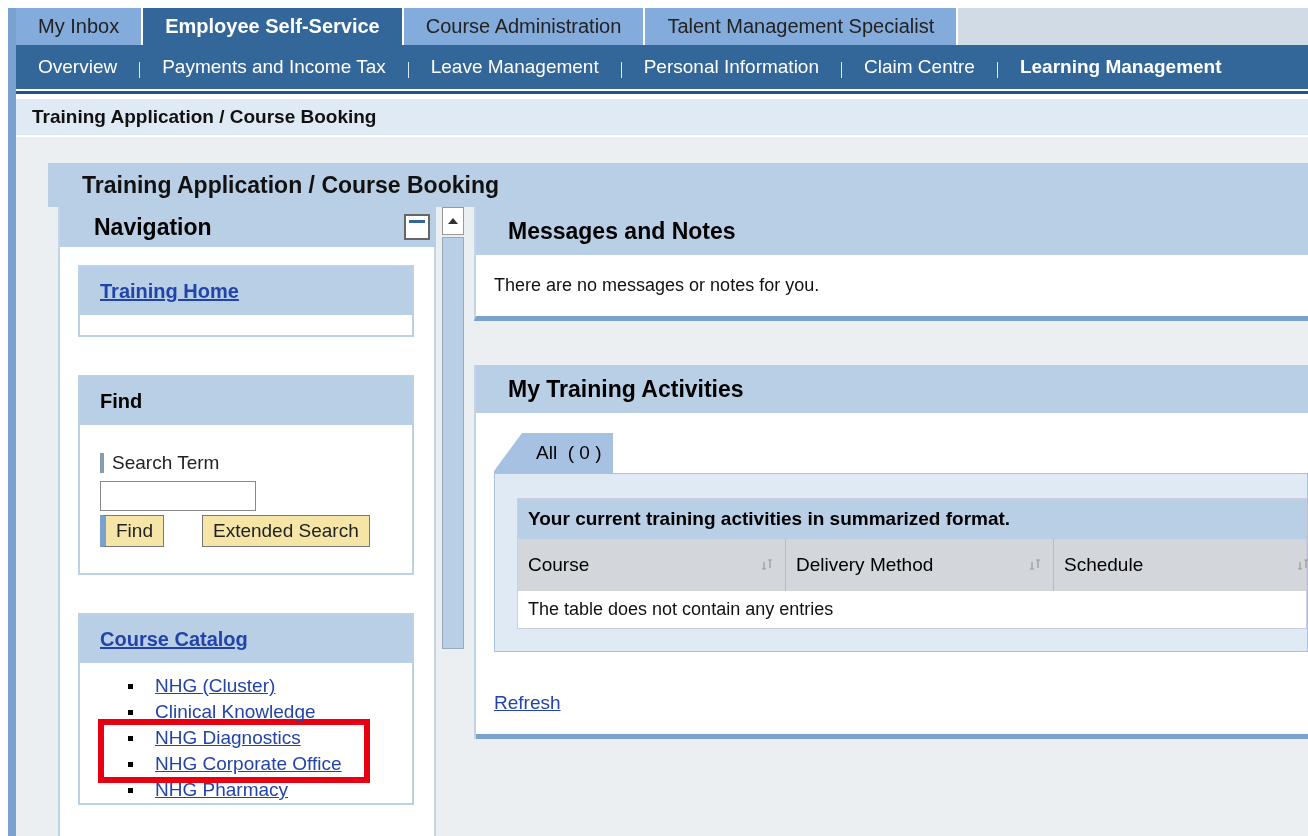 This screenshot has height=836, width=1308. I want to click on tab: All ( 0 ), so click(554, 453).